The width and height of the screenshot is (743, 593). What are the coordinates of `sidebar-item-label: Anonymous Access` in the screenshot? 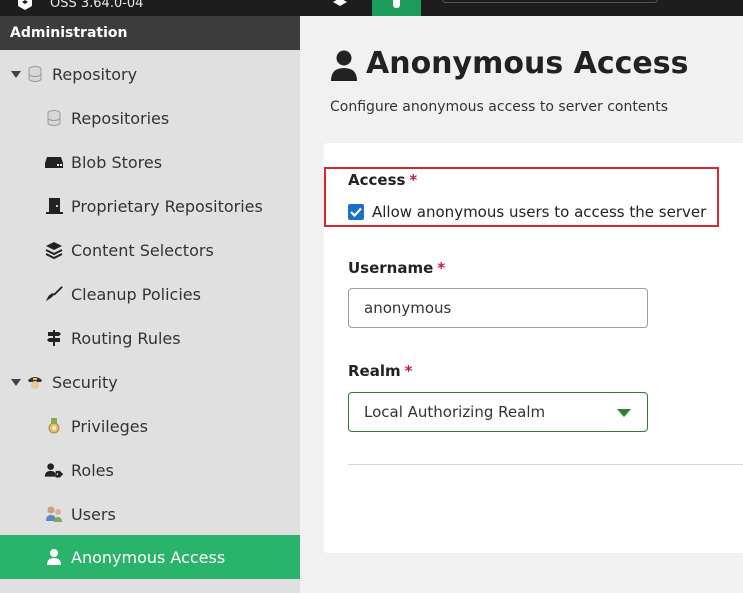 It's located at (148, 557).